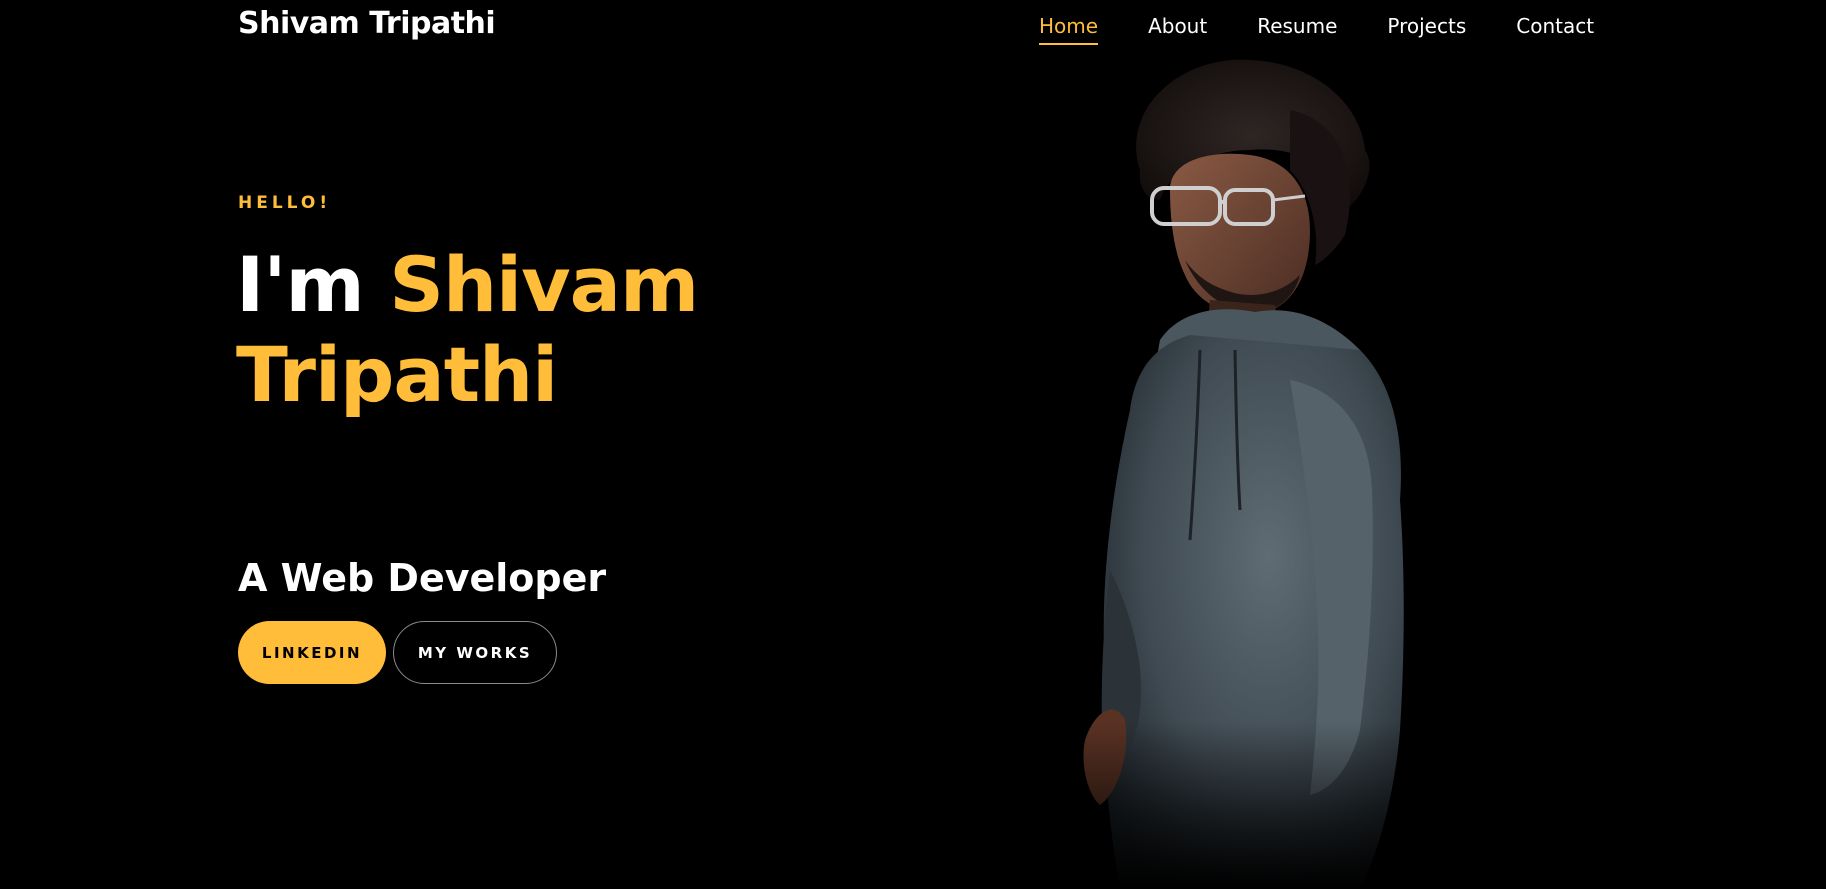 This screenshot has height=889, width=1826. I want to click on nav-resume: Resume, so click(1297, 26).